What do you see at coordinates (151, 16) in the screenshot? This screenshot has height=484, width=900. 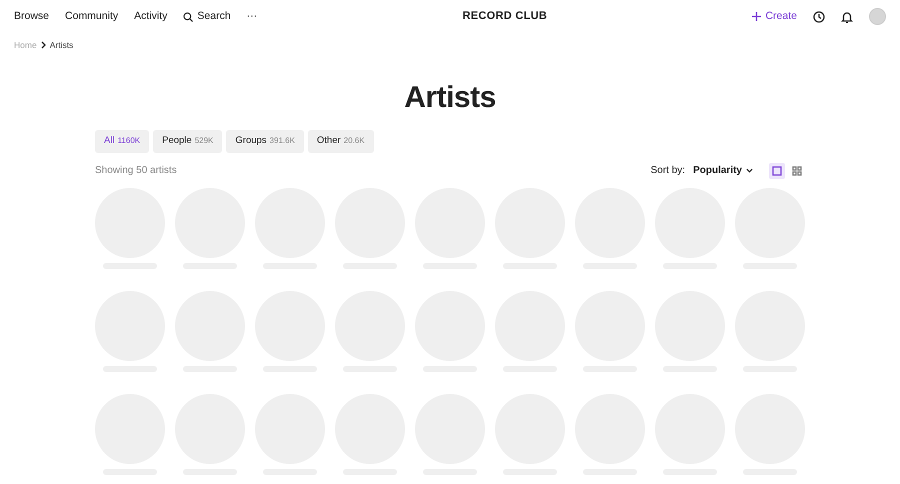 I see `nav-link-item: Activity` at bounding box center [151, 16].